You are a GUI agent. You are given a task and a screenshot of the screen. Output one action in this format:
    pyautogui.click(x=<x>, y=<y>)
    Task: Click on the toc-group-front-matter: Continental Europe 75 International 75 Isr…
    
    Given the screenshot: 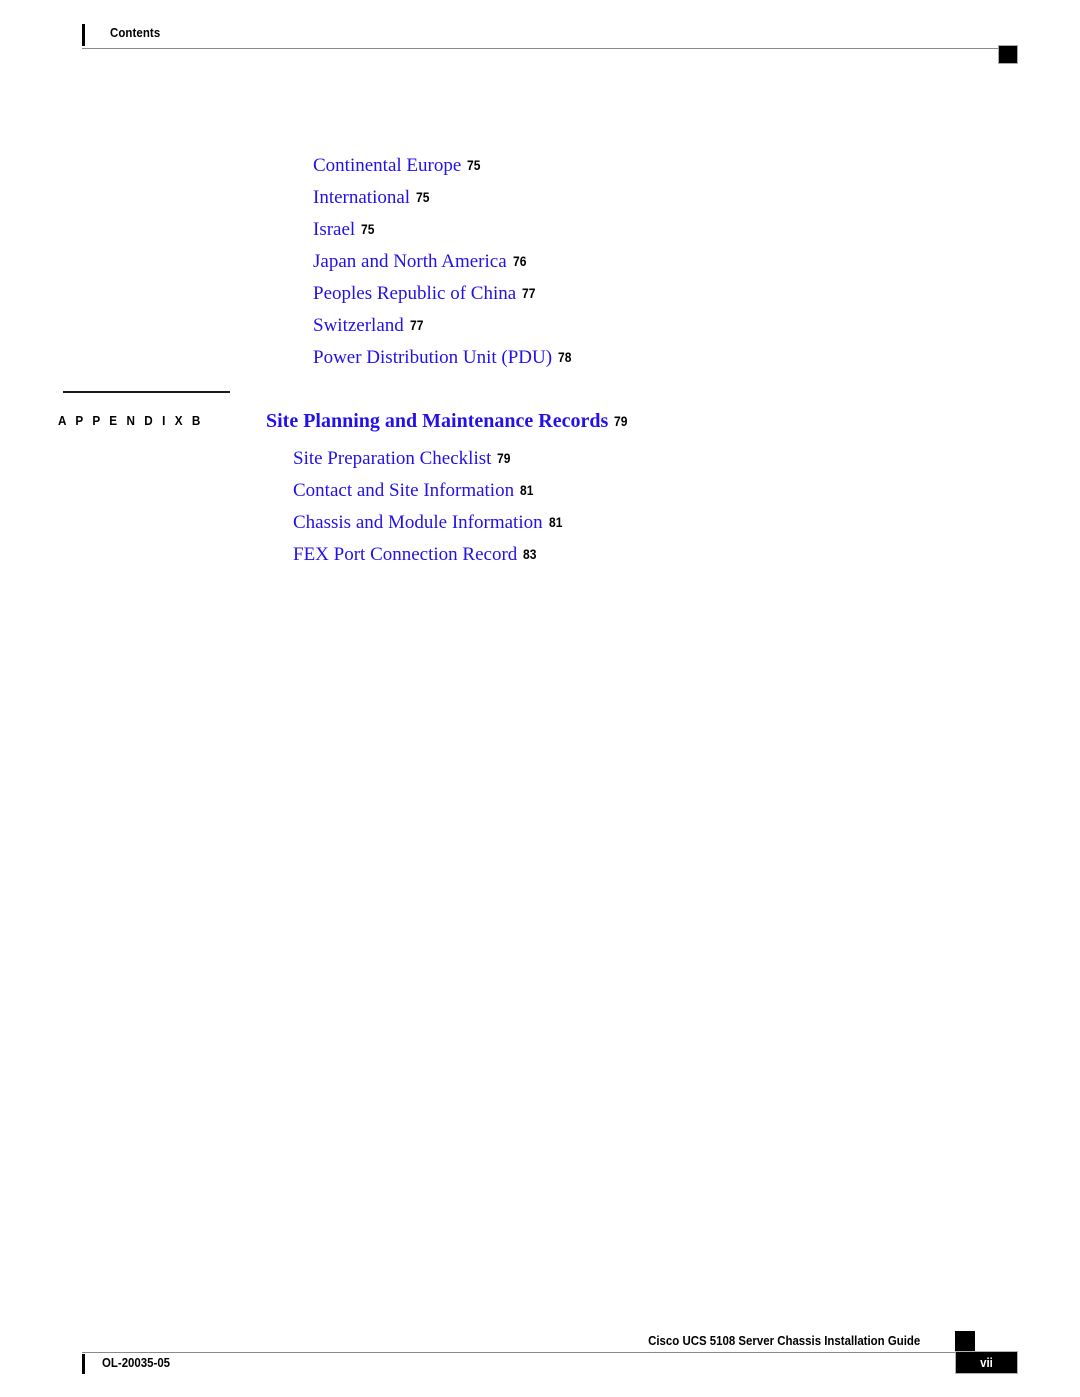 What is the action you would take?
    pyautogui.click(x=287, y=262)
    